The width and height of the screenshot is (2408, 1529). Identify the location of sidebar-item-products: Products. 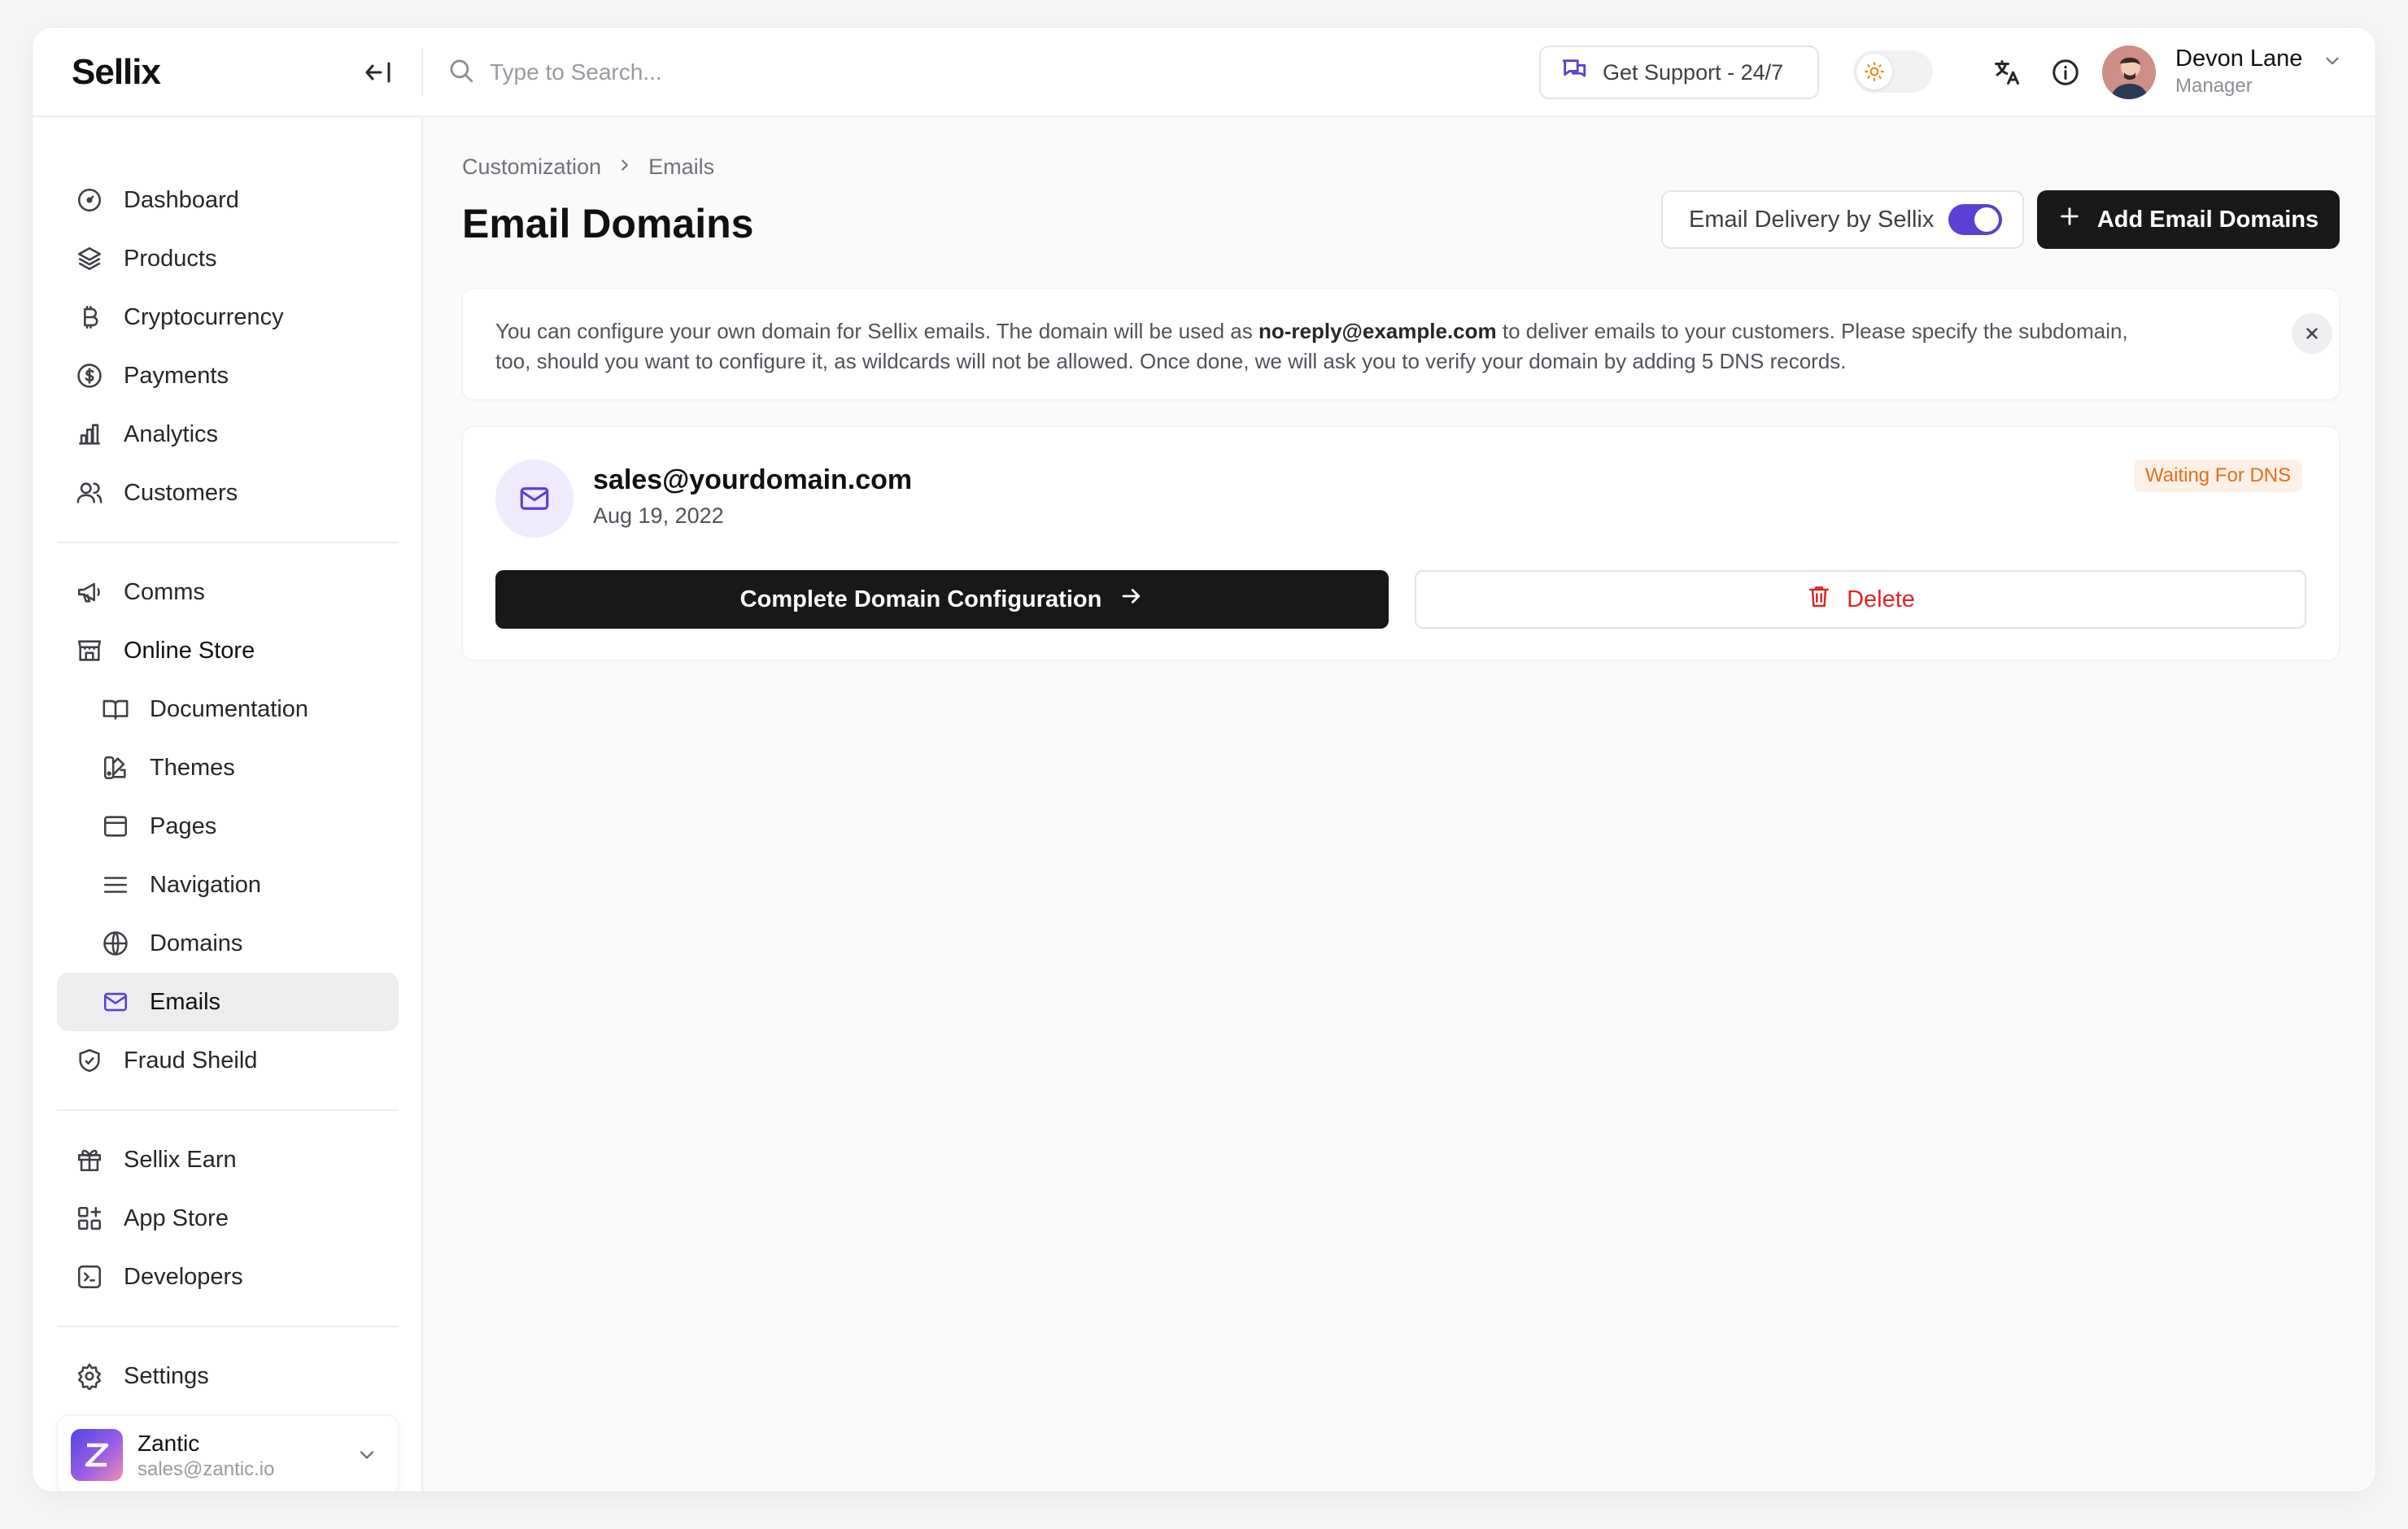
(228, 258).